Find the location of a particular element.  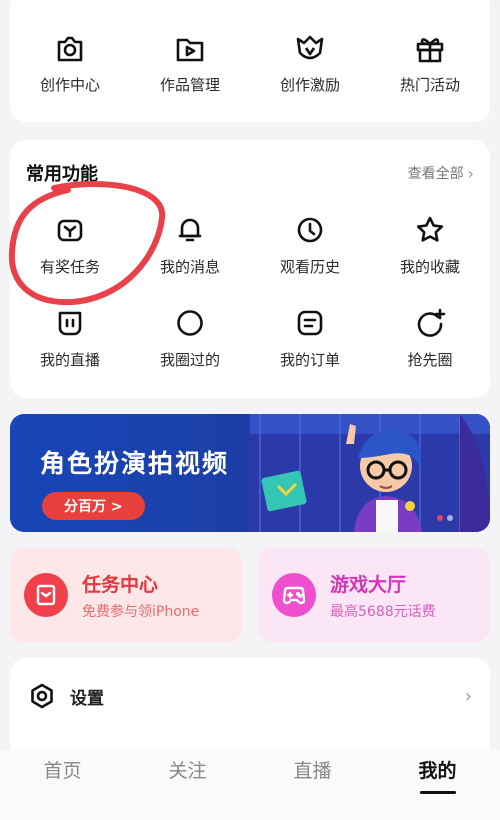

task-center-subtitle: 免费参与领iPhone is located at coordinates (141, 611).